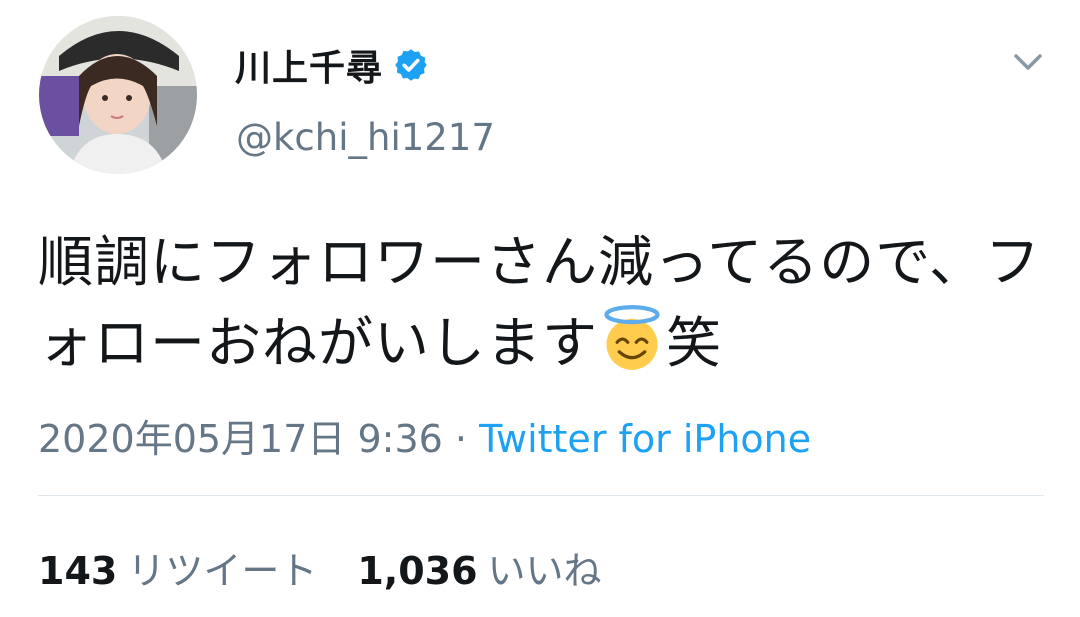 The height and width of the screenshot is (617, 1080). Describe the element at coordinates (320, 567) in the screenshot. I see `tweet-stats: 143 リツイート 1,036 いいね` at that location.